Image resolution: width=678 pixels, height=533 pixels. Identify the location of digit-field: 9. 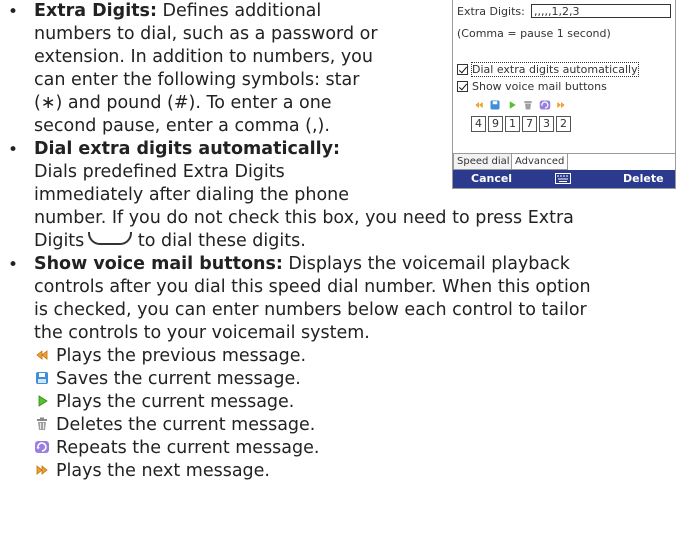
(495, 124).